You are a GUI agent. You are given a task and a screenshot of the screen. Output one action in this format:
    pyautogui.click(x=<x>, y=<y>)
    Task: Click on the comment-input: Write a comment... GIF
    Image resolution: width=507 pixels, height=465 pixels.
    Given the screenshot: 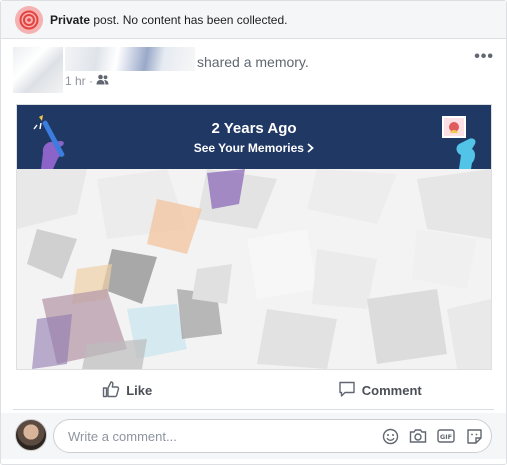 What is the action you would take?
    pyautogui.click(x=272, y=436)
    